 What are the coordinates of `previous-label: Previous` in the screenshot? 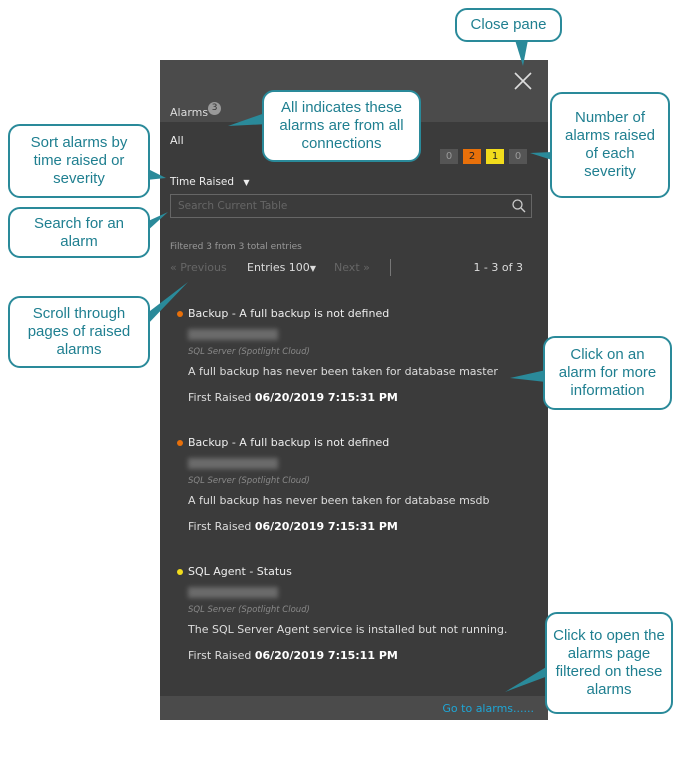 It's located at (203, 267).